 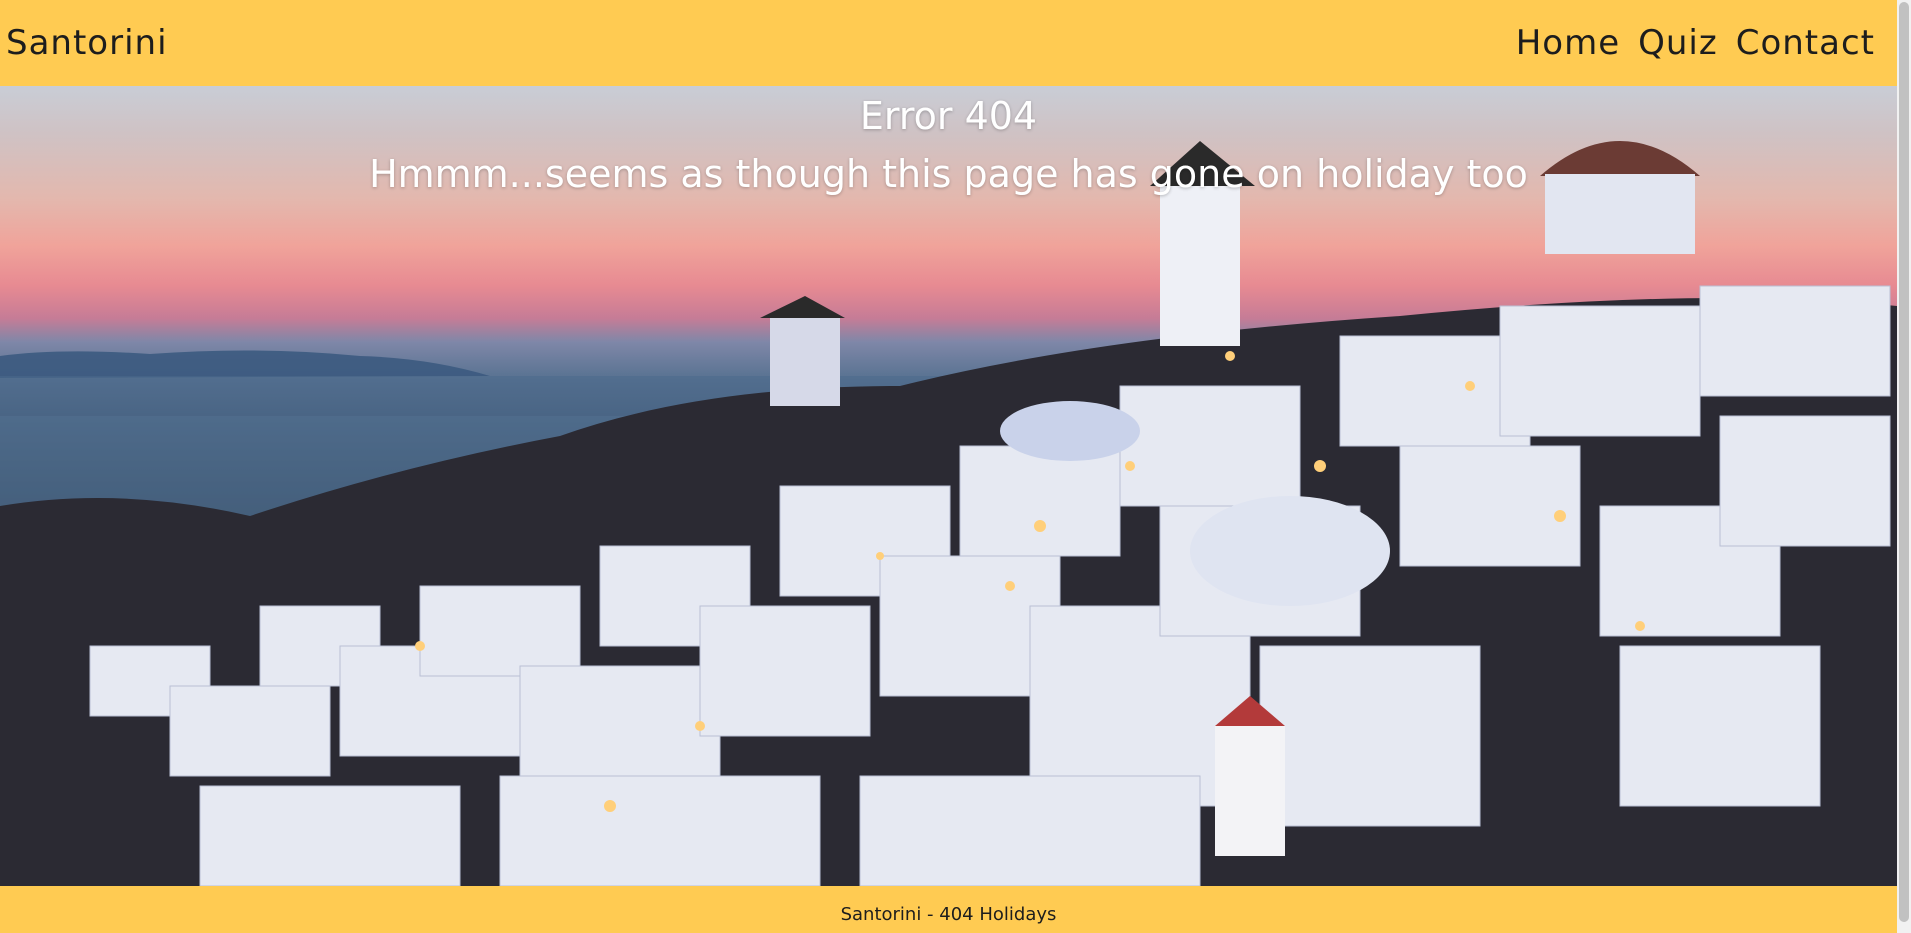 I want to click on site-header: Santorini Home Quiz Contact, so click(x=948, y=43).